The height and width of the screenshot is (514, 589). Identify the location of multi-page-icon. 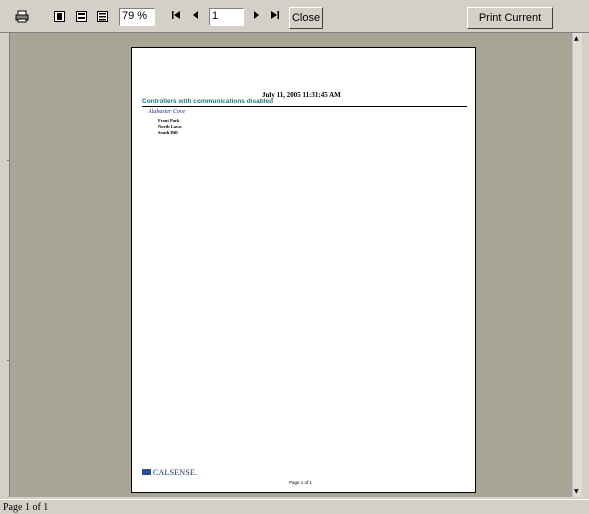
(102, 16).